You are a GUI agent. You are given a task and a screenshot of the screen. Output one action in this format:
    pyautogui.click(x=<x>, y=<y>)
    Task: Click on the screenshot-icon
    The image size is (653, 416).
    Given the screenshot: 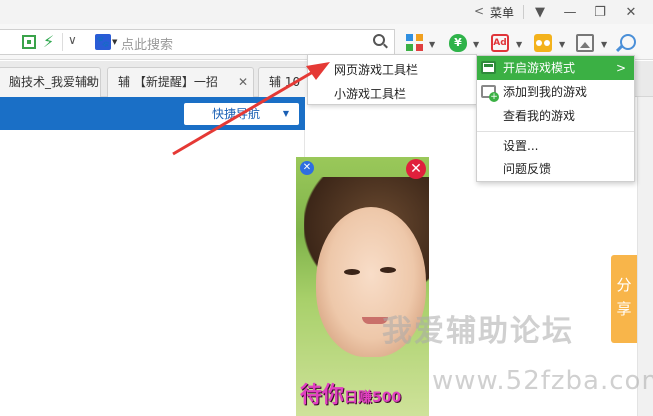 What is the action you would take?
    pyautogui.click(x=585, y=43)
    